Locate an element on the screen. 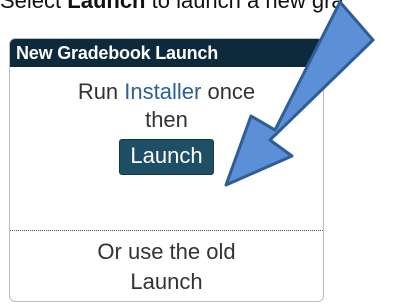 The image size is (407, 304). old-launch-line2: Launch is located at coordinates (166, 281).